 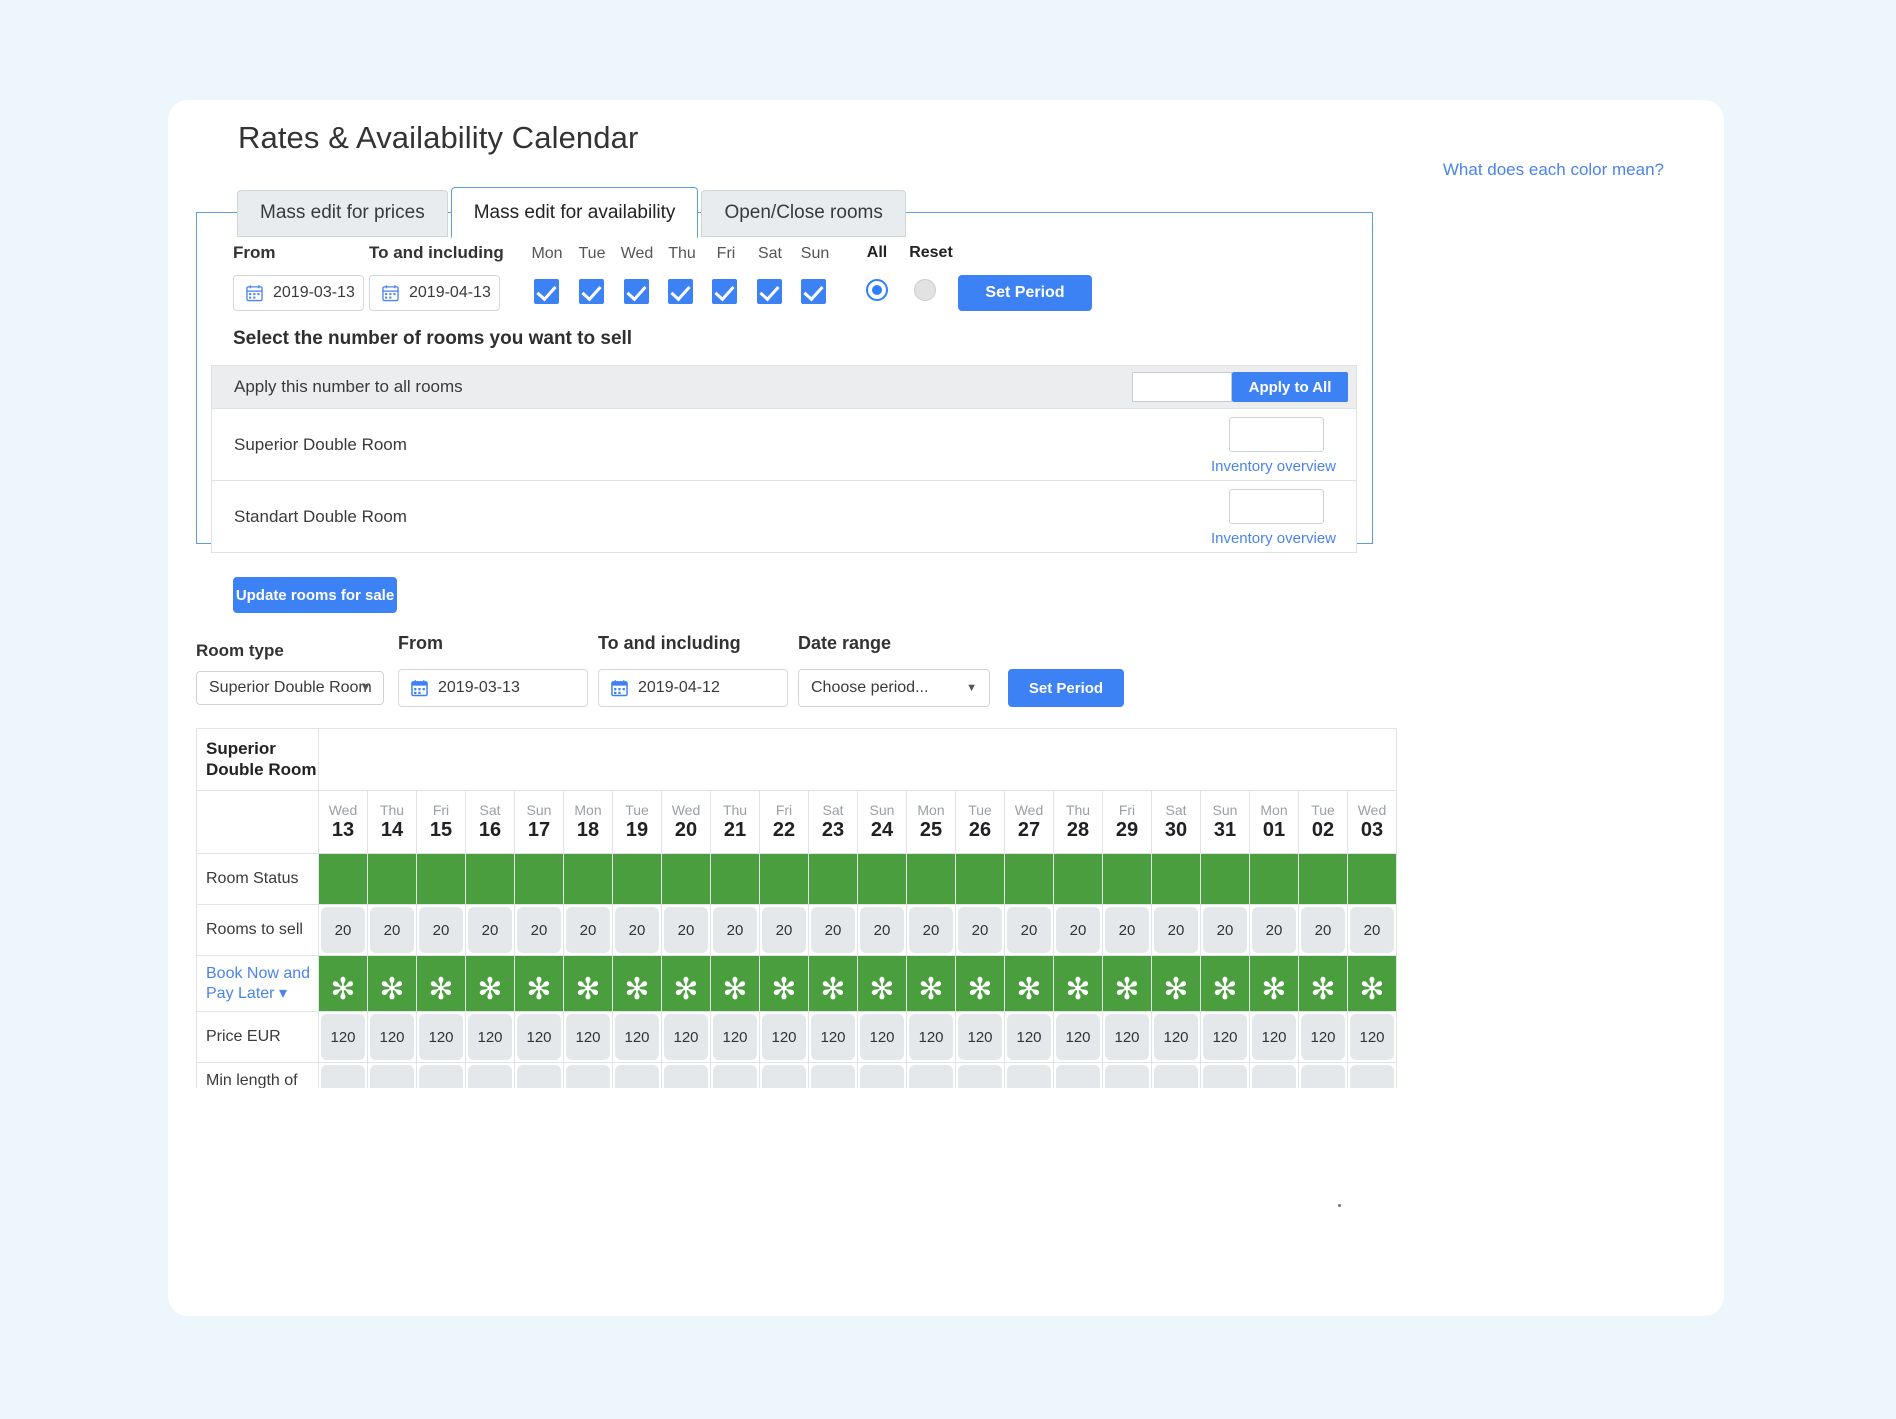 I want to click on room-quantity-input, so click(x=1276, y=434).